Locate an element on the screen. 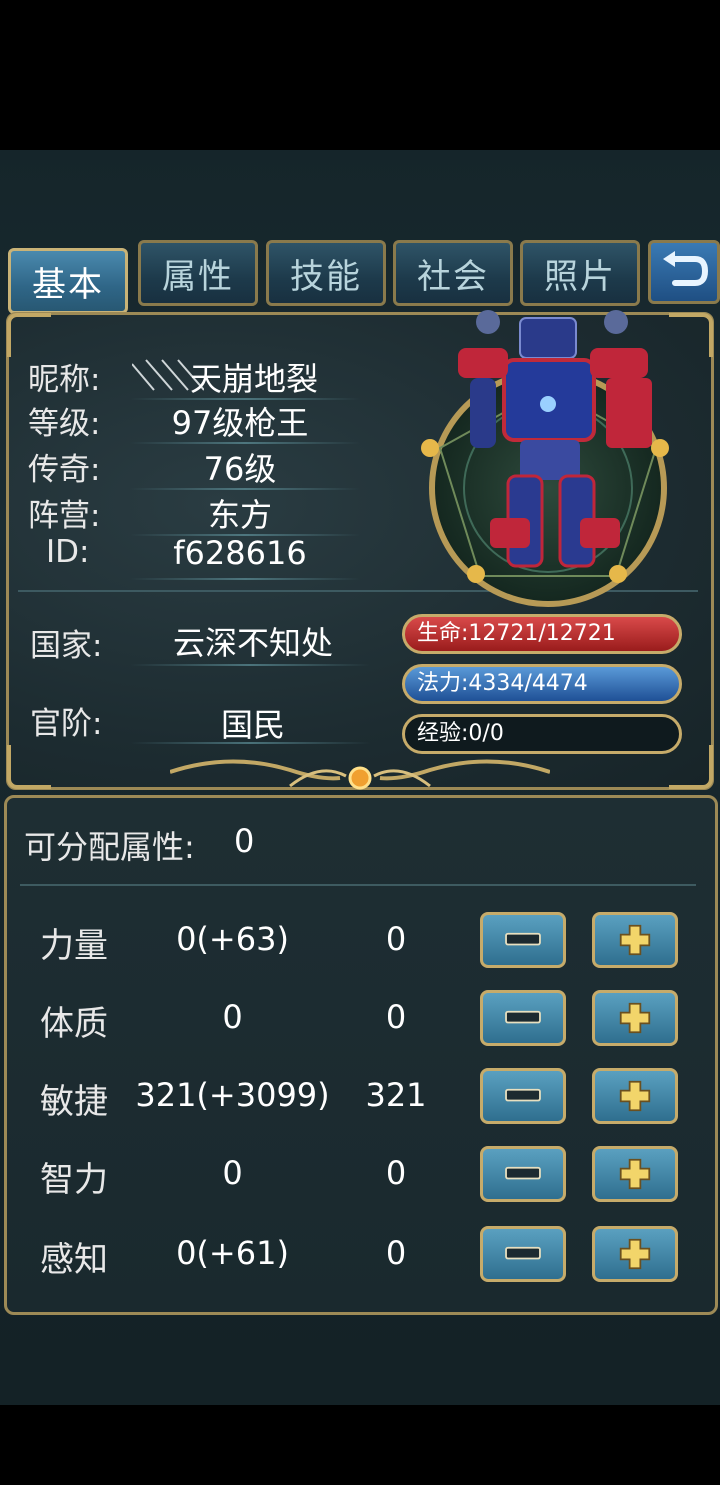  camp-value: 东方 is located at coordinates (239, 515).